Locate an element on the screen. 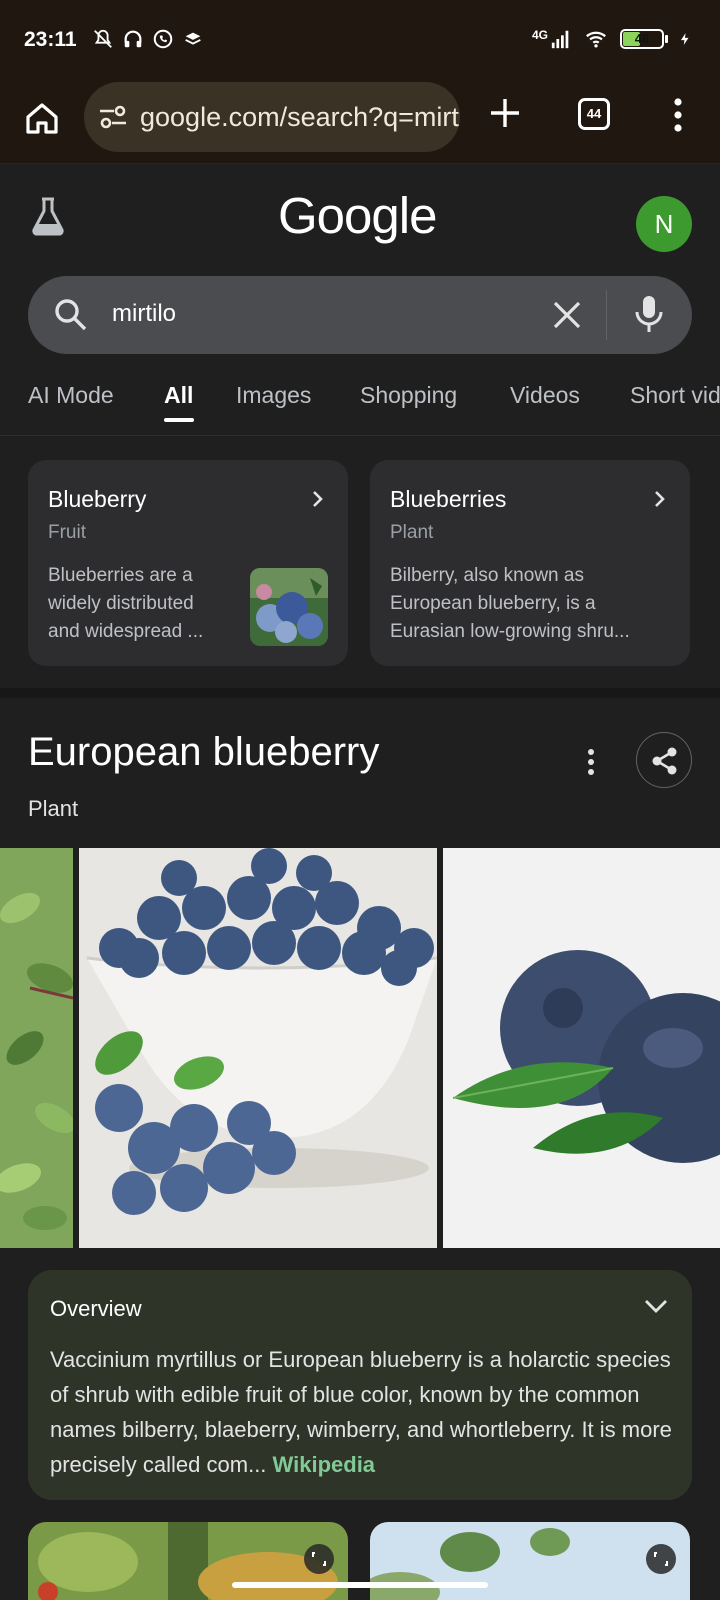 The image size is (720, 1600). close-icon is located at coordinates (567, 315).